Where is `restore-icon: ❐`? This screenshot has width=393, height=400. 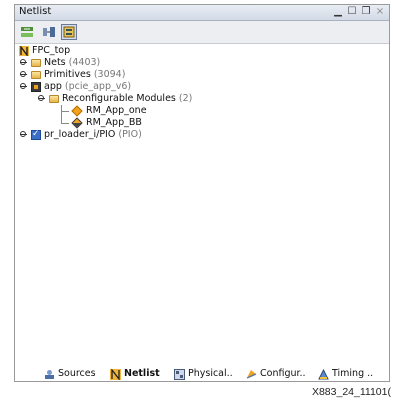 restore-icon: ❐ is located at coordinates (366, 12).